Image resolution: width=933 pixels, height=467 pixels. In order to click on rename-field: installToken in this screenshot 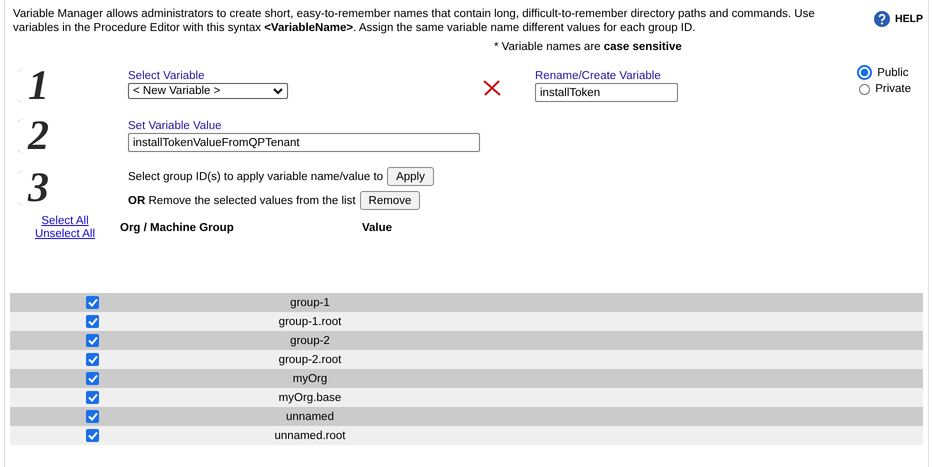, I will do `click(606, 92)`.